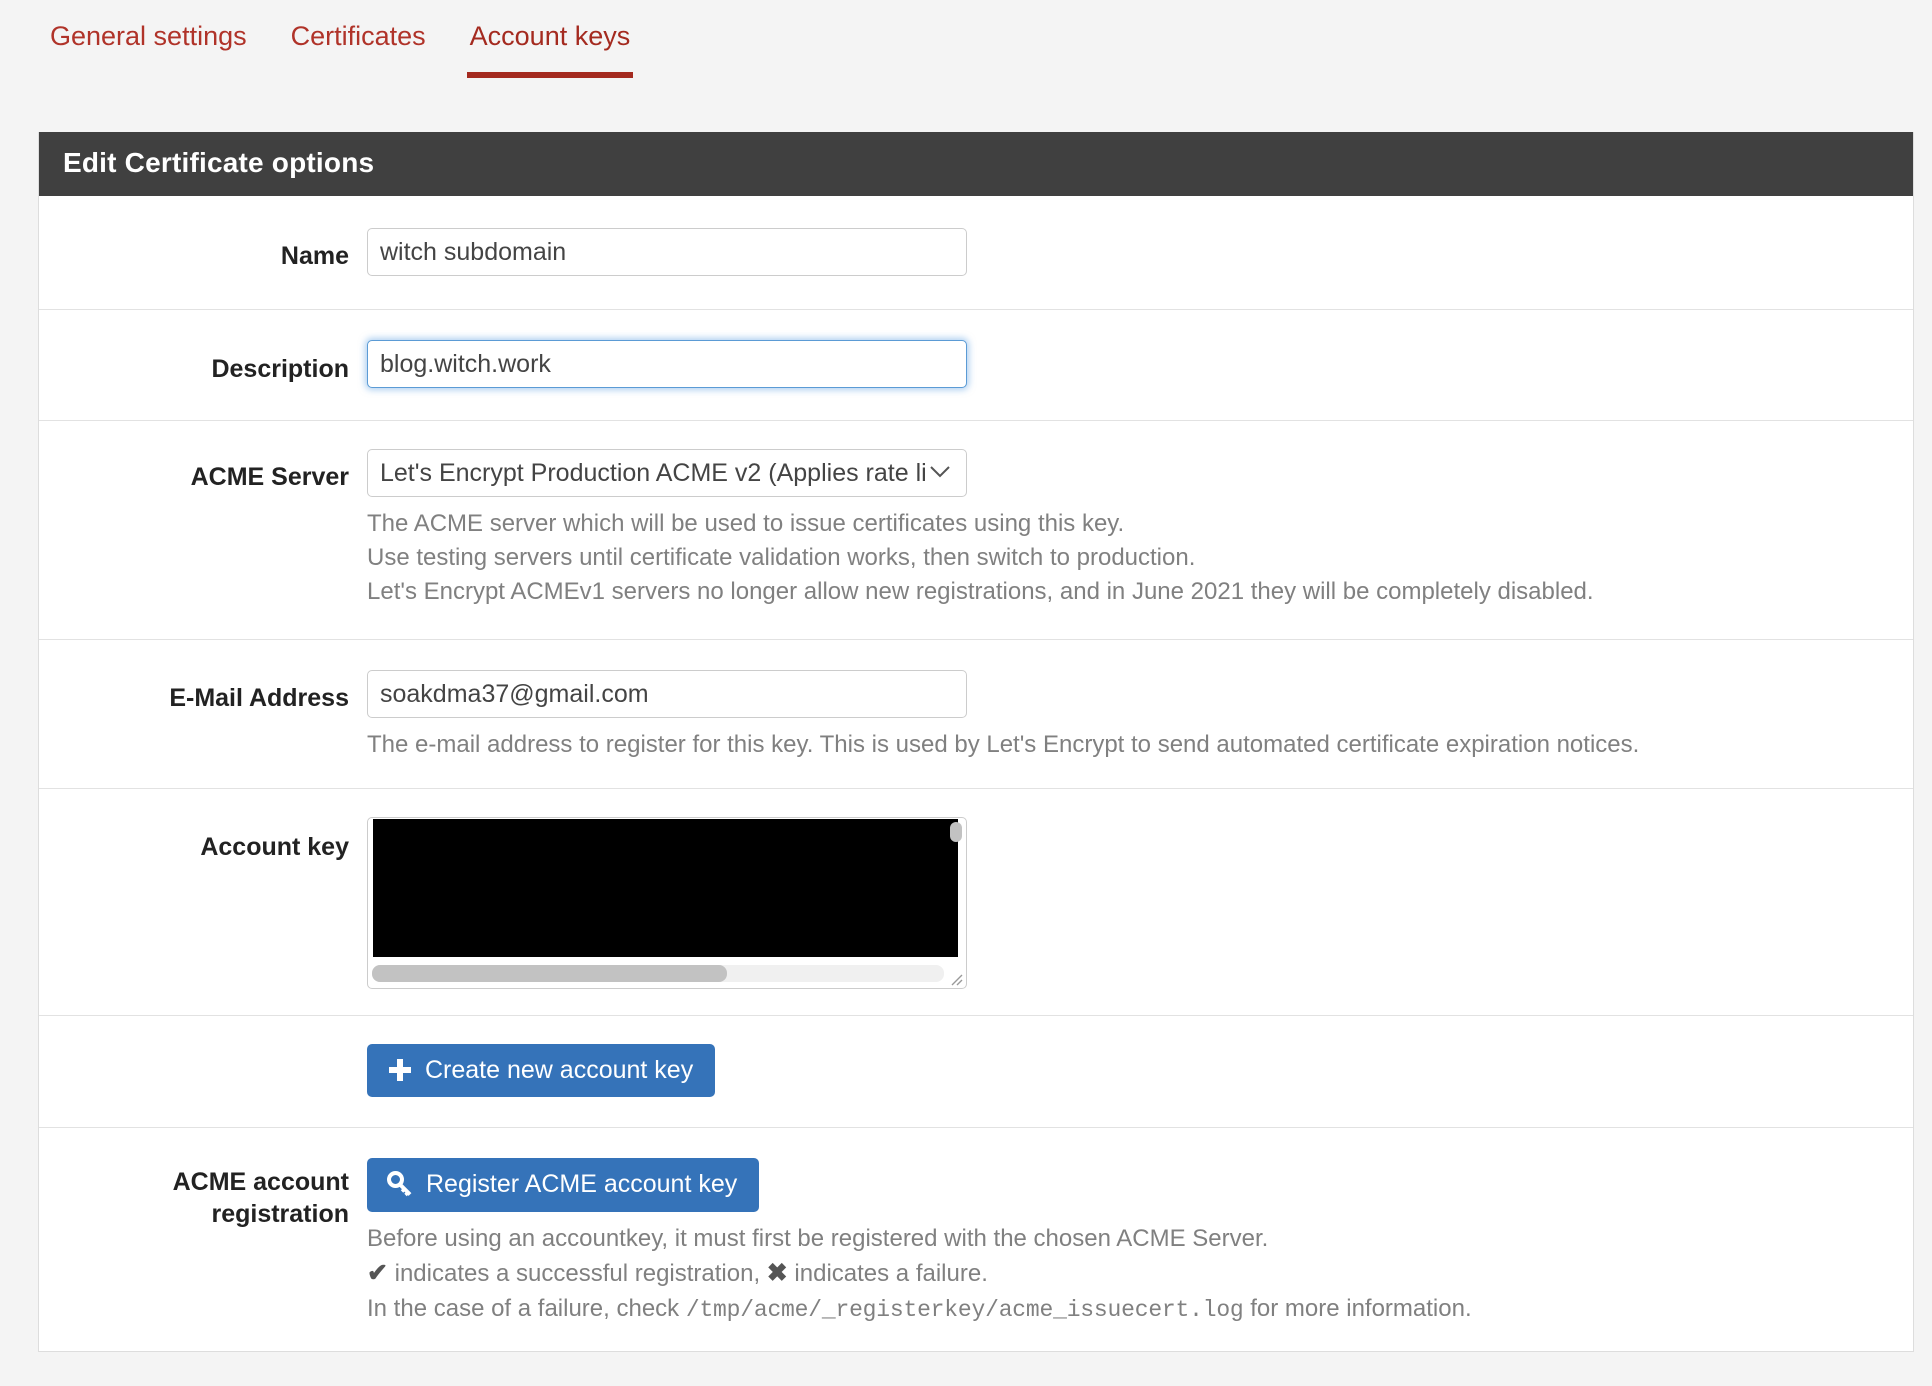 The height and width of the screenshot is (1386, 1932). What do you see at coordinates (526, 1308) in the screenshot?
I see `registration-help-line-3-text-a: In the case of a failure, check` at bounding box center [526, 1308].